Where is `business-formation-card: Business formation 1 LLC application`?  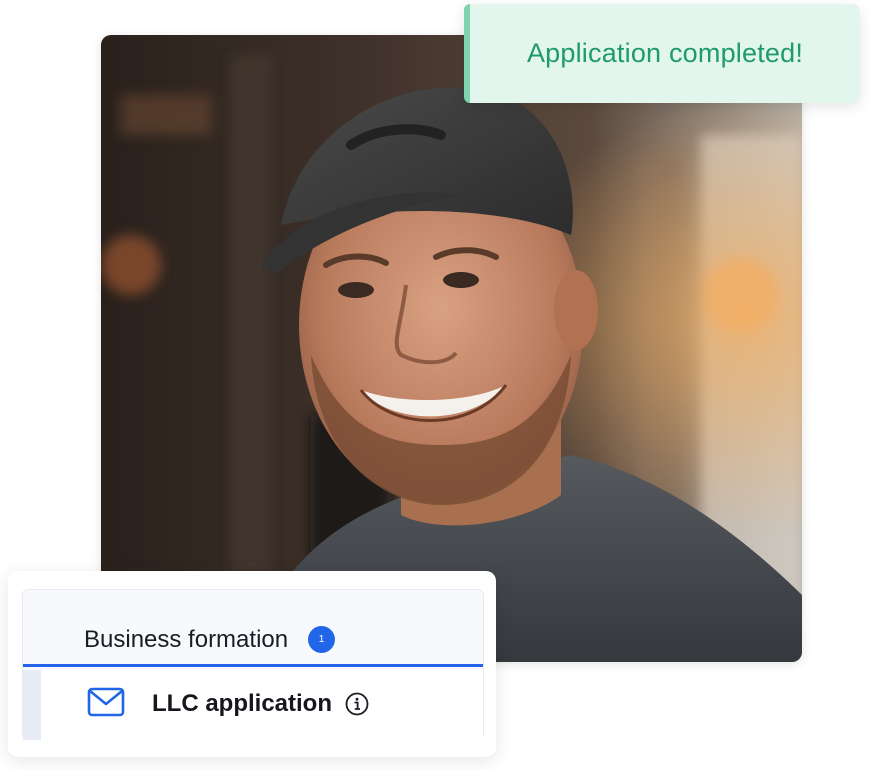 business-formation-card: Business formation 1 LLC application is located at coordinates (252, 664).